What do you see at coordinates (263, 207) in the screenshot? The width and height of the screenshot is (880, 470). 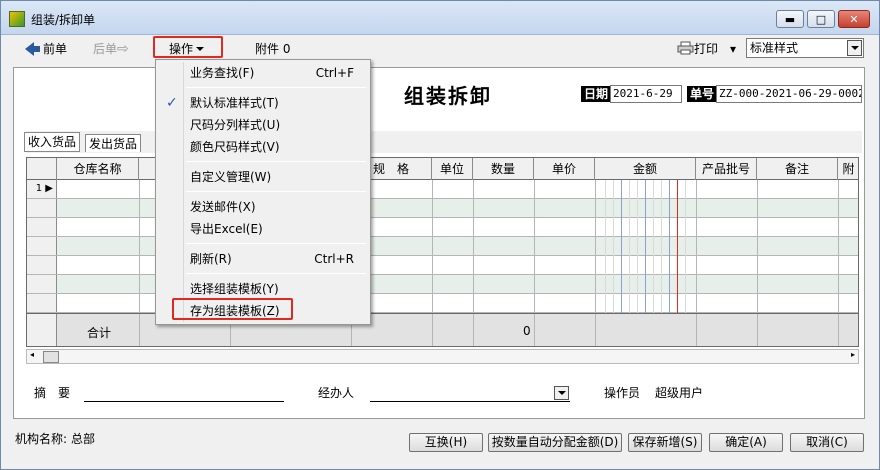 I see `menu-item-send-mail: 发送邮件(X)` at bounding box center [263, 207].